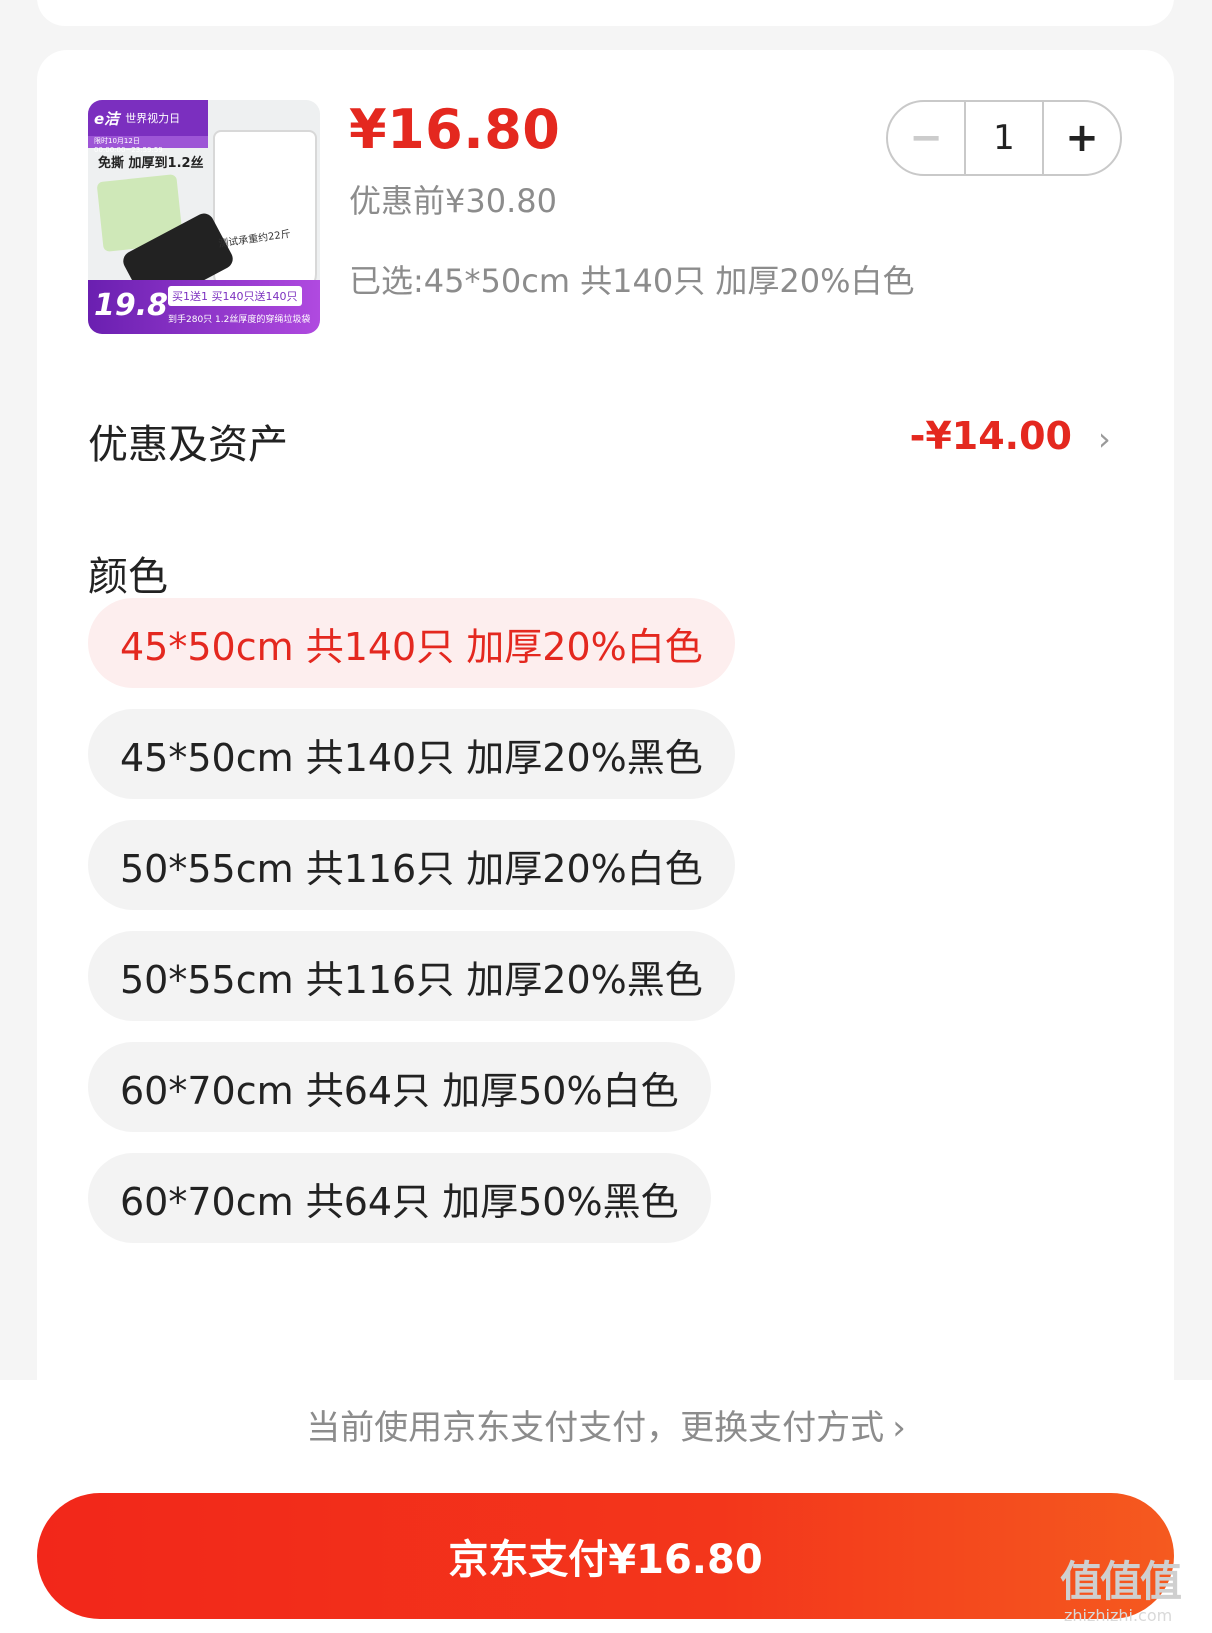 The height and width of the screenshot is (1633, 1212). What do you see at coordinates (991, 436) in the screenshot?
I see `discount-value: -¥14.00` at bounding box center [991, 436].